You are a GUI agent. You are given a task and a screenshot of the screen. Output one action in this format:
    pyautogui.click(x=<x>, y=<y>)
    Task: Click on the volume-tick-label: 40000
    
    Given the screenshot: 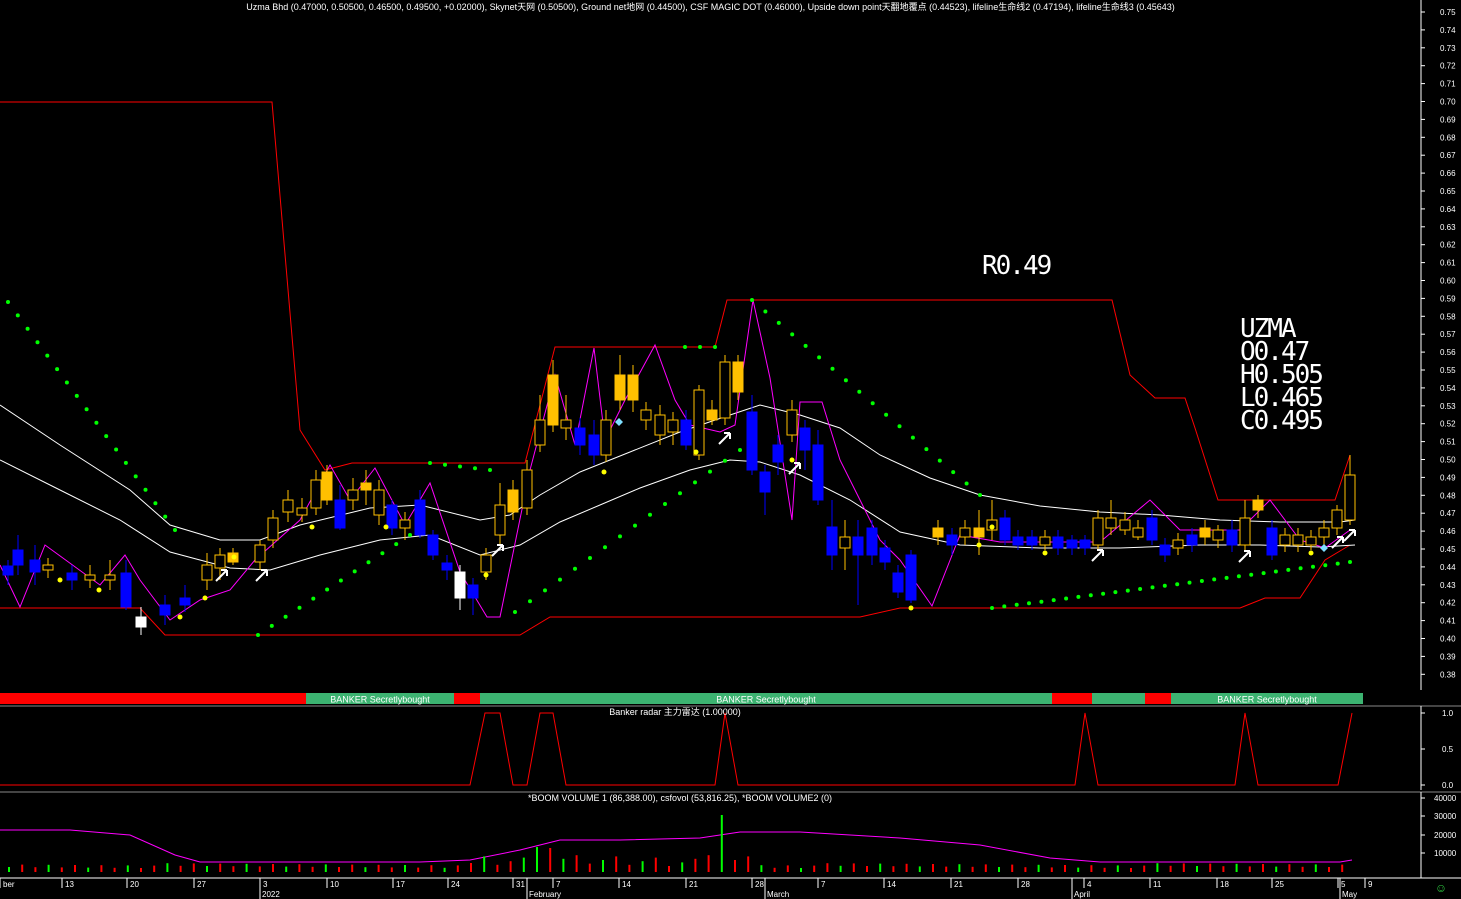 What is the action you would take?
    pyautogui.click(x=1445, y=798)
    